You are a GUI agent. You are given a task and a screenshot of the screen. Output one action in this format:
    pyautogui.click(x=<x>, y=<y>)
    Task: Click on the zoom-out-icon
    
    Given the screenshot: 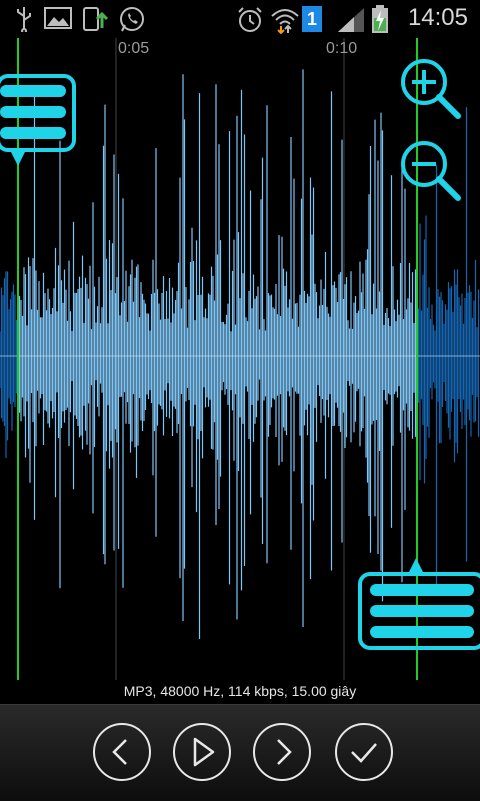 What is the action you would take?
    pyautogui.click(x=431, y=171)
    